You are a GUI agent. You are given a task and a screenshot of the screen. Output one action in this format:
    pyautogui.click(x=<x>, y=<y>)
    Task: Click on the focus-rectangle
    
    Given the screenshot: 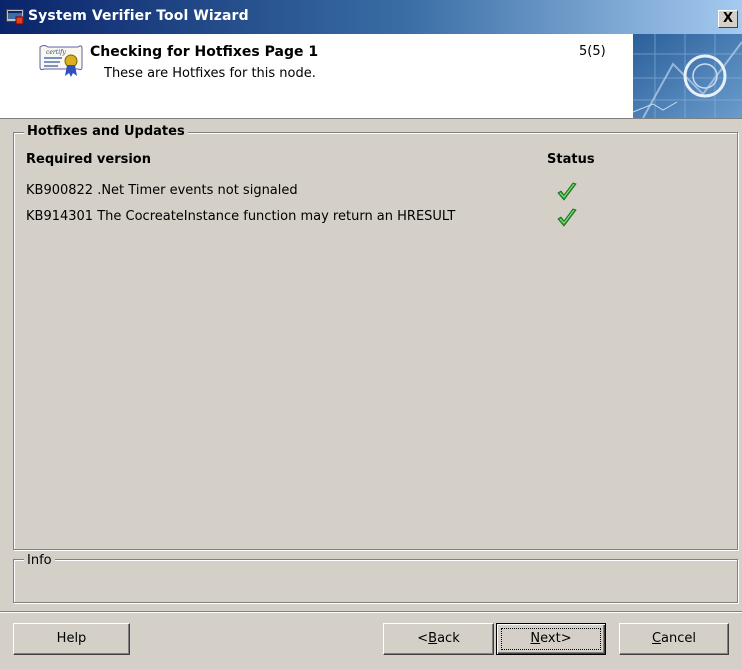 What is the action you would take?
    pyautogui.click(x=551, y=639)
    